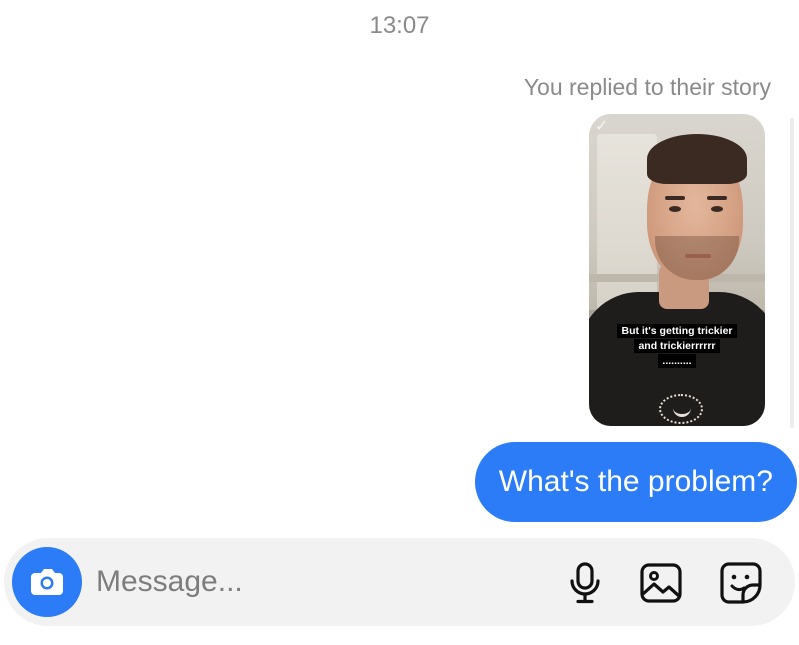 The image size is (799, 645). I want to click on story-caption-line: and trickierrrrrr, so click(677, 346).